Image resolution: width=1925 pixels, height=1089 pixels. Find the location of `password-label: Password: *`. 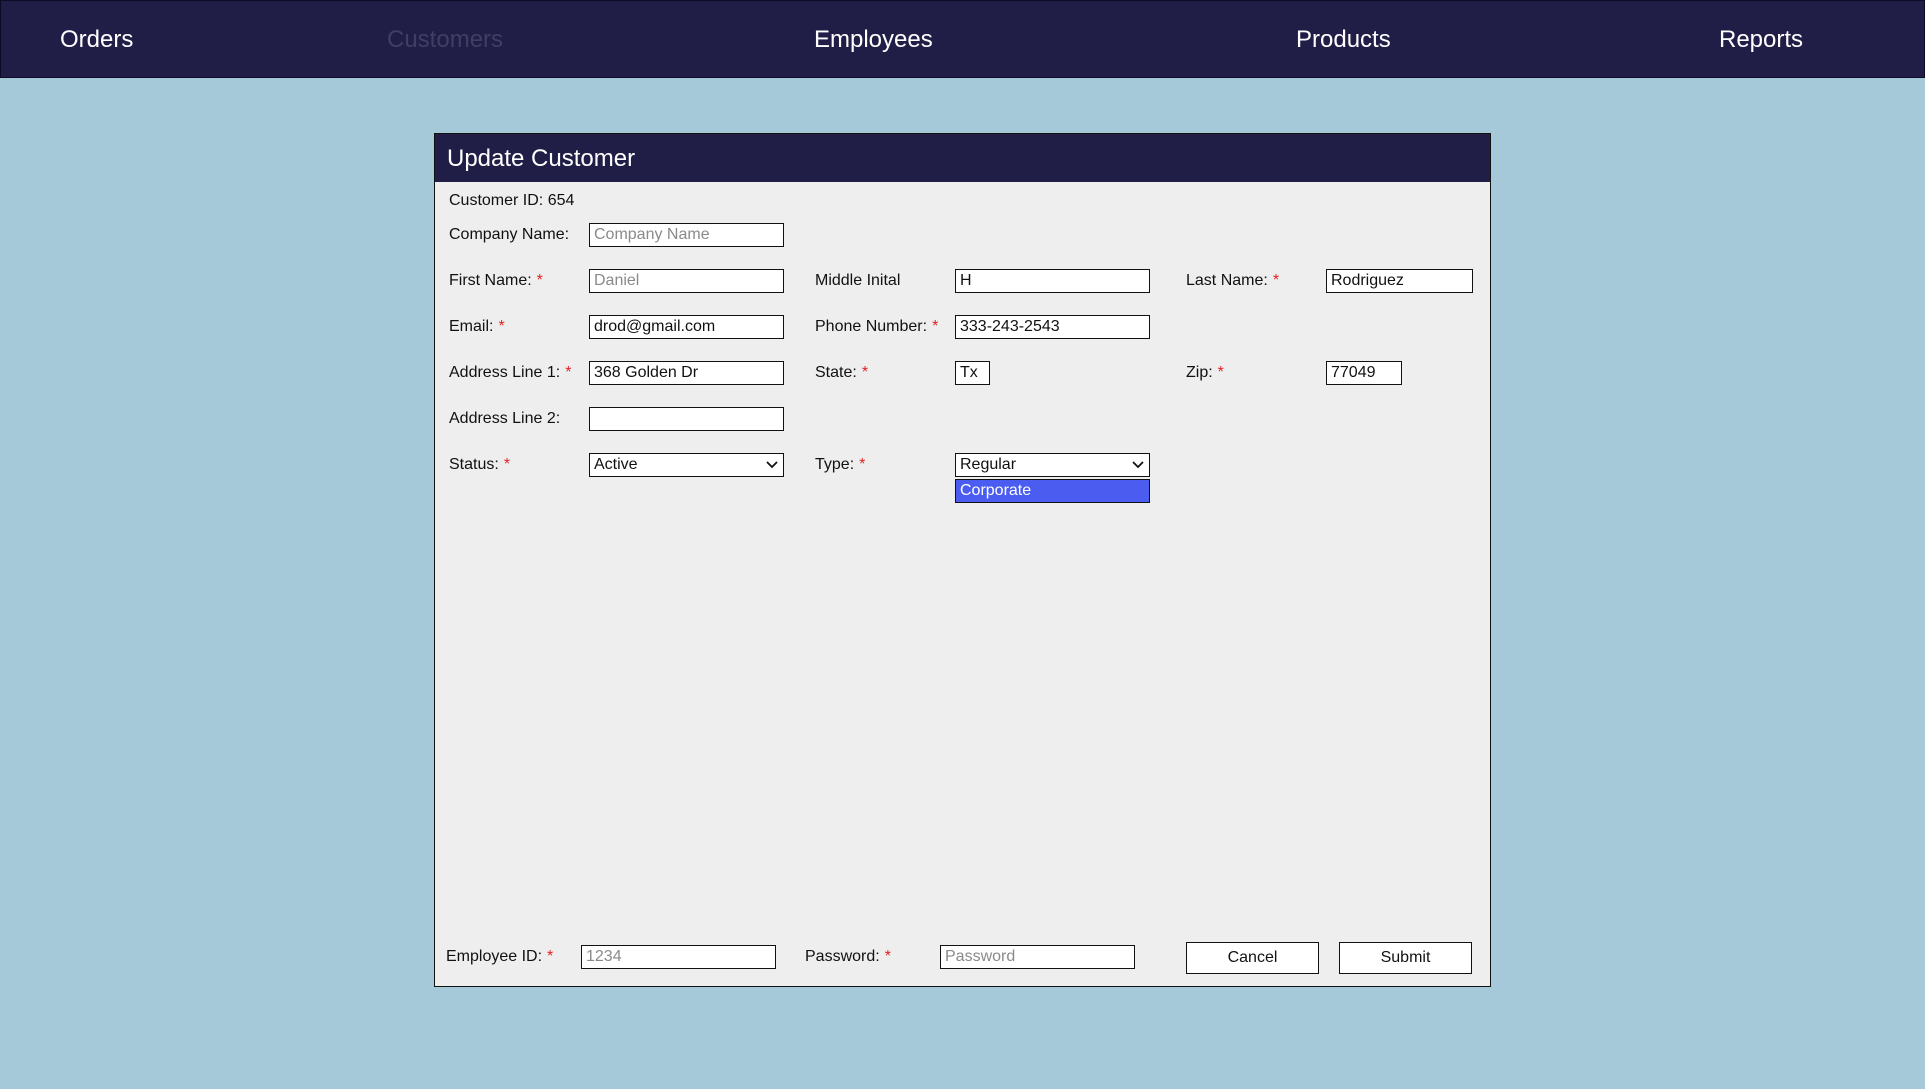

password-label: Password: * is located at coordinates (848, 957).